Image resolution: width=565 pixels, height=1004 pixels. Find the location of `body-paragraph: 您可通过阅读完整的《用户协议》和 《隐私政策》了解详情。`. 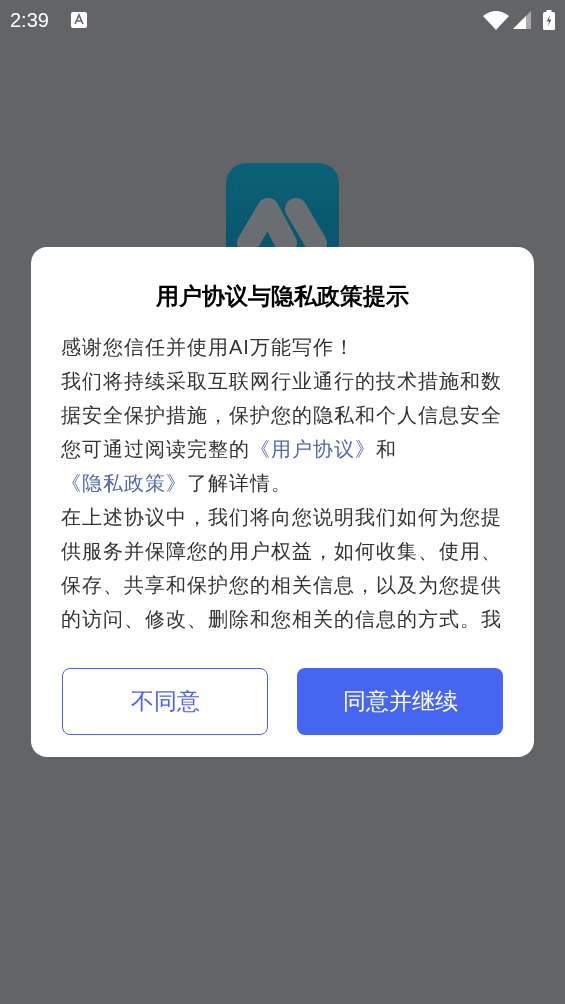

body-paragraph: 您可通过阅读完整的《用户协议》和 《隐私政策》了解详情。 is located at coordinates (229, 466).